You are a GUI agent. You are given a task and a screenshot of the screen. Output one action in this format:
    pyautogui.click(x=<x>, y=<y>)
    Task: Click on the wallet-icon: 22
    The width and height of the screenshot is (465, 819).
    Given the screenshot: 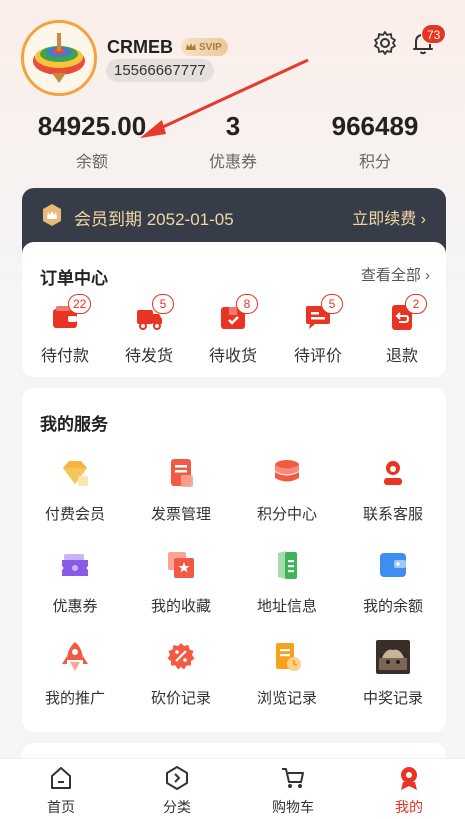 What is the action you would take?
    pyautogui.click(x=71, y=313)
    